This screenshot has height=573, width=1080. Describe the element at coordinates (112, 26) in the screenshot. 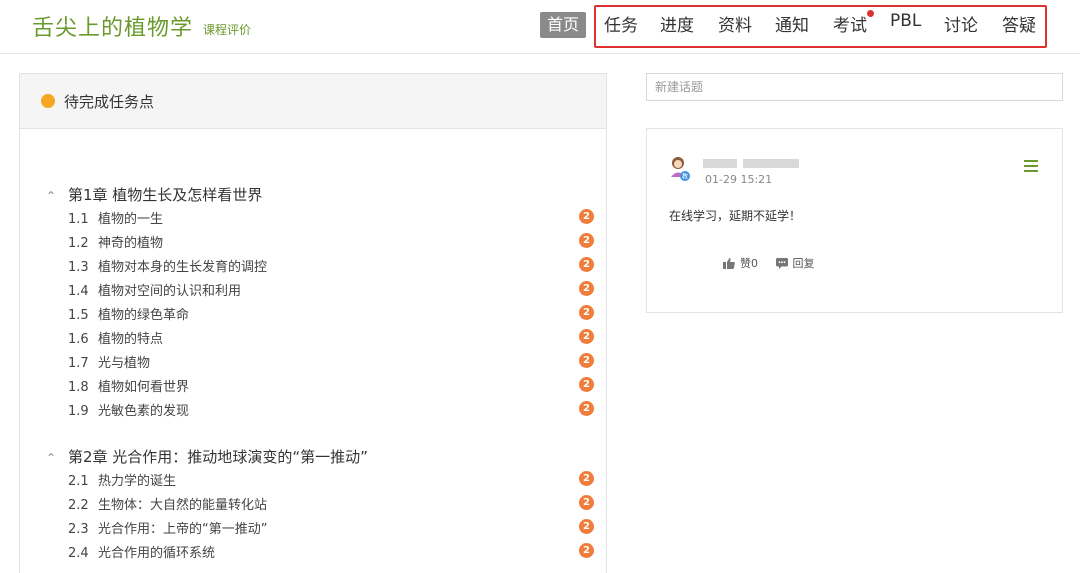

I see `course-title: 舌尖上的植物学` at that location.